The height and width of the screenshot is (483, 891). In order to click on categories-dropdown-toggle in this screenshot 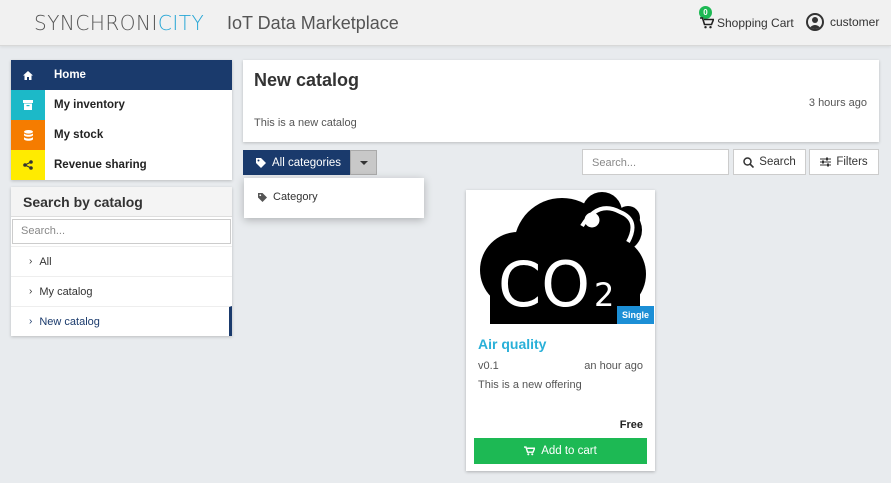, I will do `click(363, 162)`.